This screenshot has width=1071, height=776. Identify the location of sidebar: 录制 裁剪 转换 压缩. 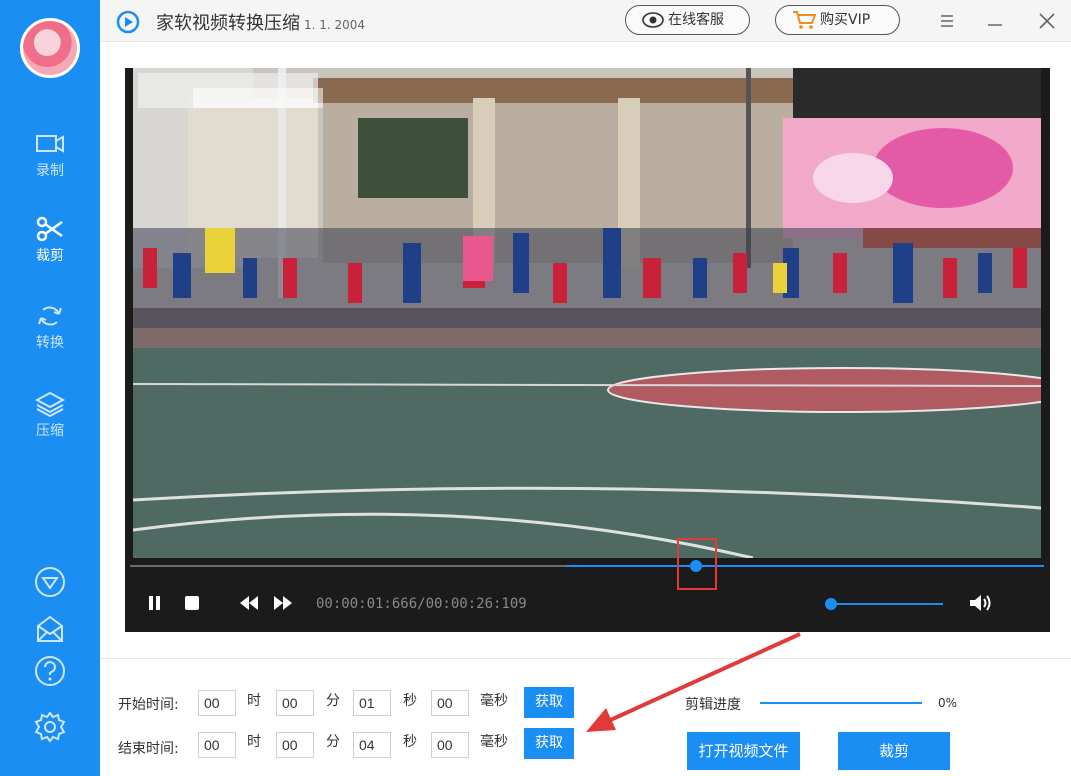
(50, 388).